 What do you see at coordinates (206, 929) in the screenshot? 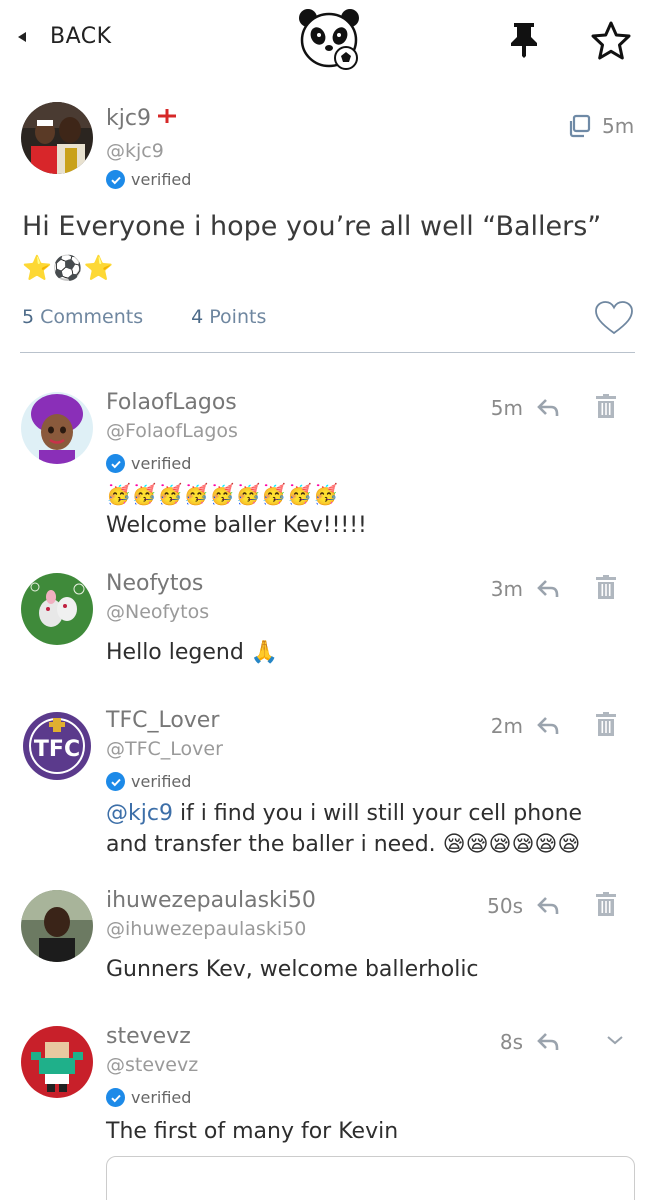
I see `comment-handle: @ihuwezepaulaski50` at bounding box center [206, 929].